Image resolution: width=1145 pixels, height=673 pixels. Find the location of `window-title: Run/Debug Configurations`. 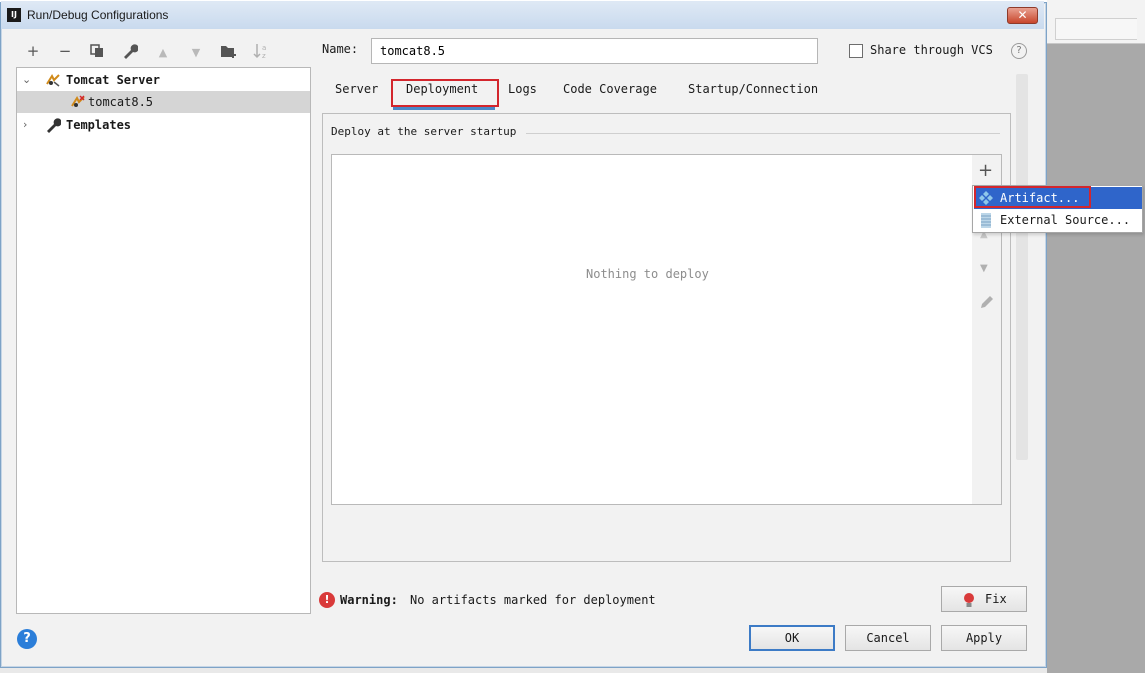

window-title: Run/Debug Configurations is located at coordinates (98, 15).